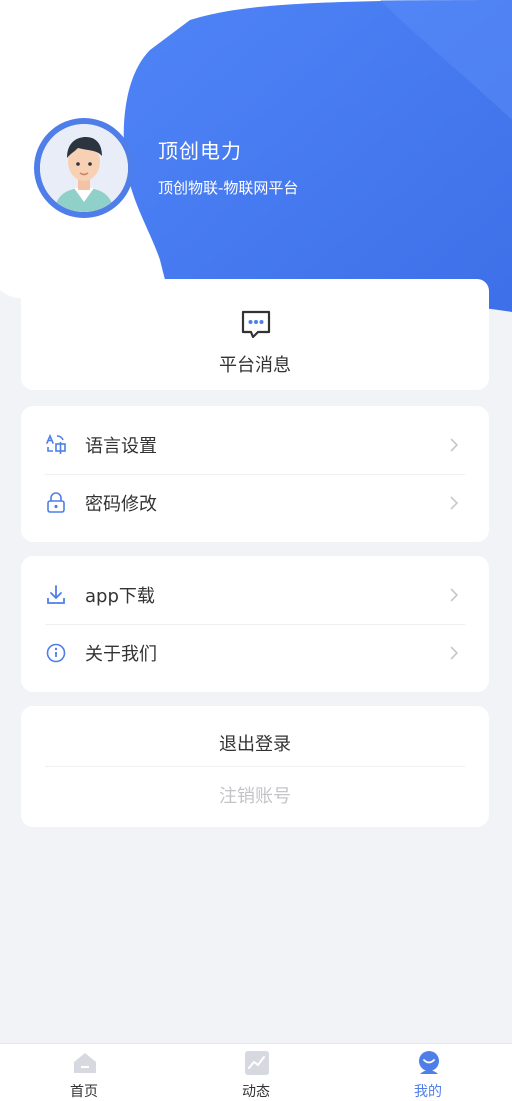  I want to click on platform-messages-card: 平台消息, so click(255, 334).